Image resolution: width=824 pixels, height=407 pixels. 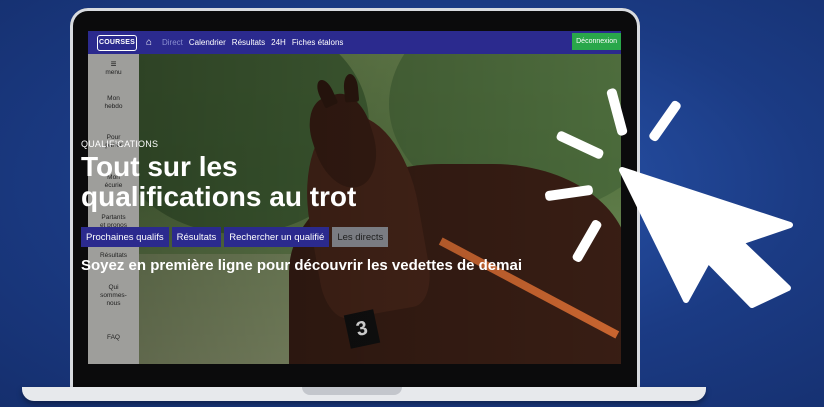 What do you see at coordinates (113, 72) in the screenshot?
I see `sidebar-menu-label: menu` at bounding box center [113, 72].